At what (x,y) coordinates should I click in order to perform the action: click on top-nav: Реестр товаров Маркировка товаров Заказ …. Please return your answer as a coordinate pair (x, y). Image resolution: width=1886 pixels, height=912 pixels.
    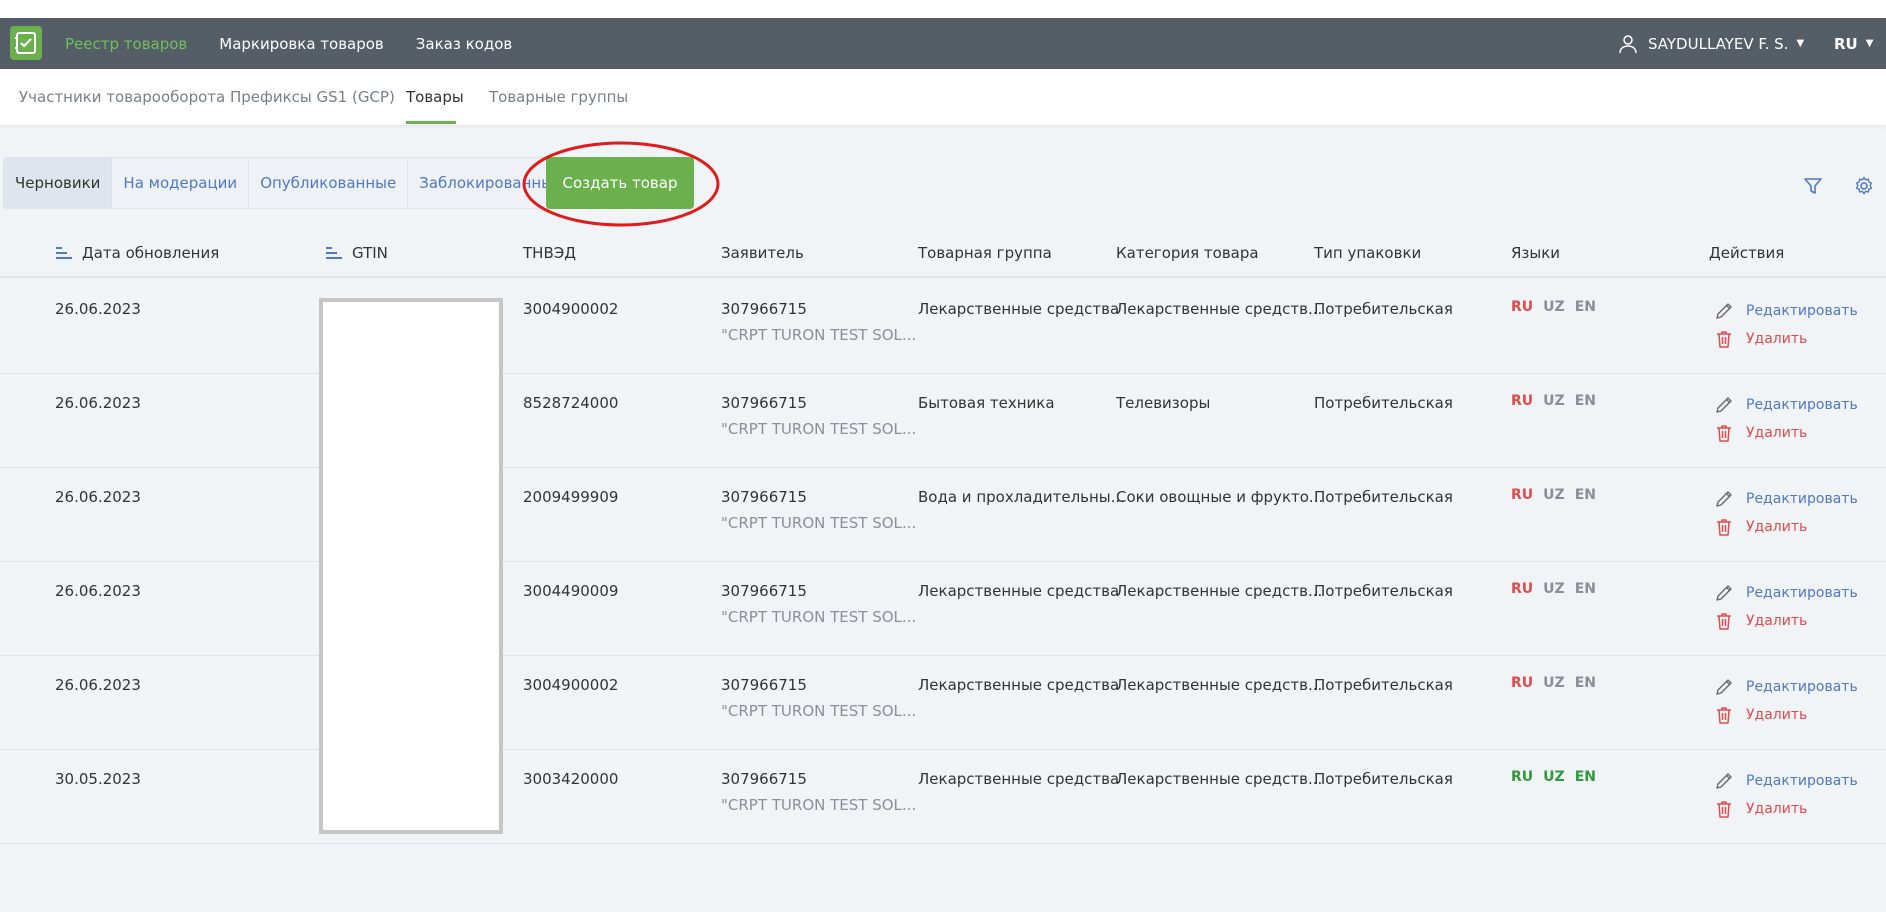
    Looking at the image, I should click on (304, 43).